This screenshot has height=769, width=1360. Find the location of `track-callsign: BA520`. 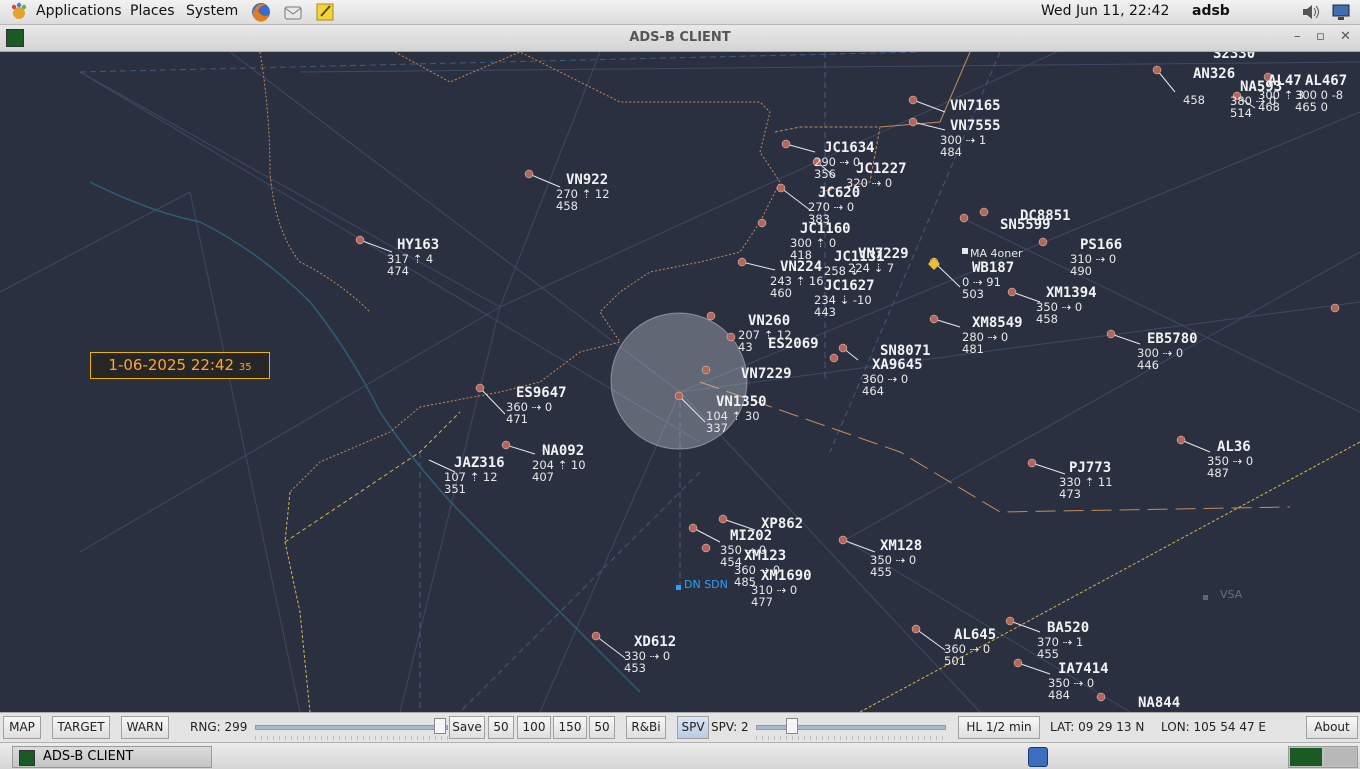

track-callsign: BA520 is located at coordinates (1068, 628).